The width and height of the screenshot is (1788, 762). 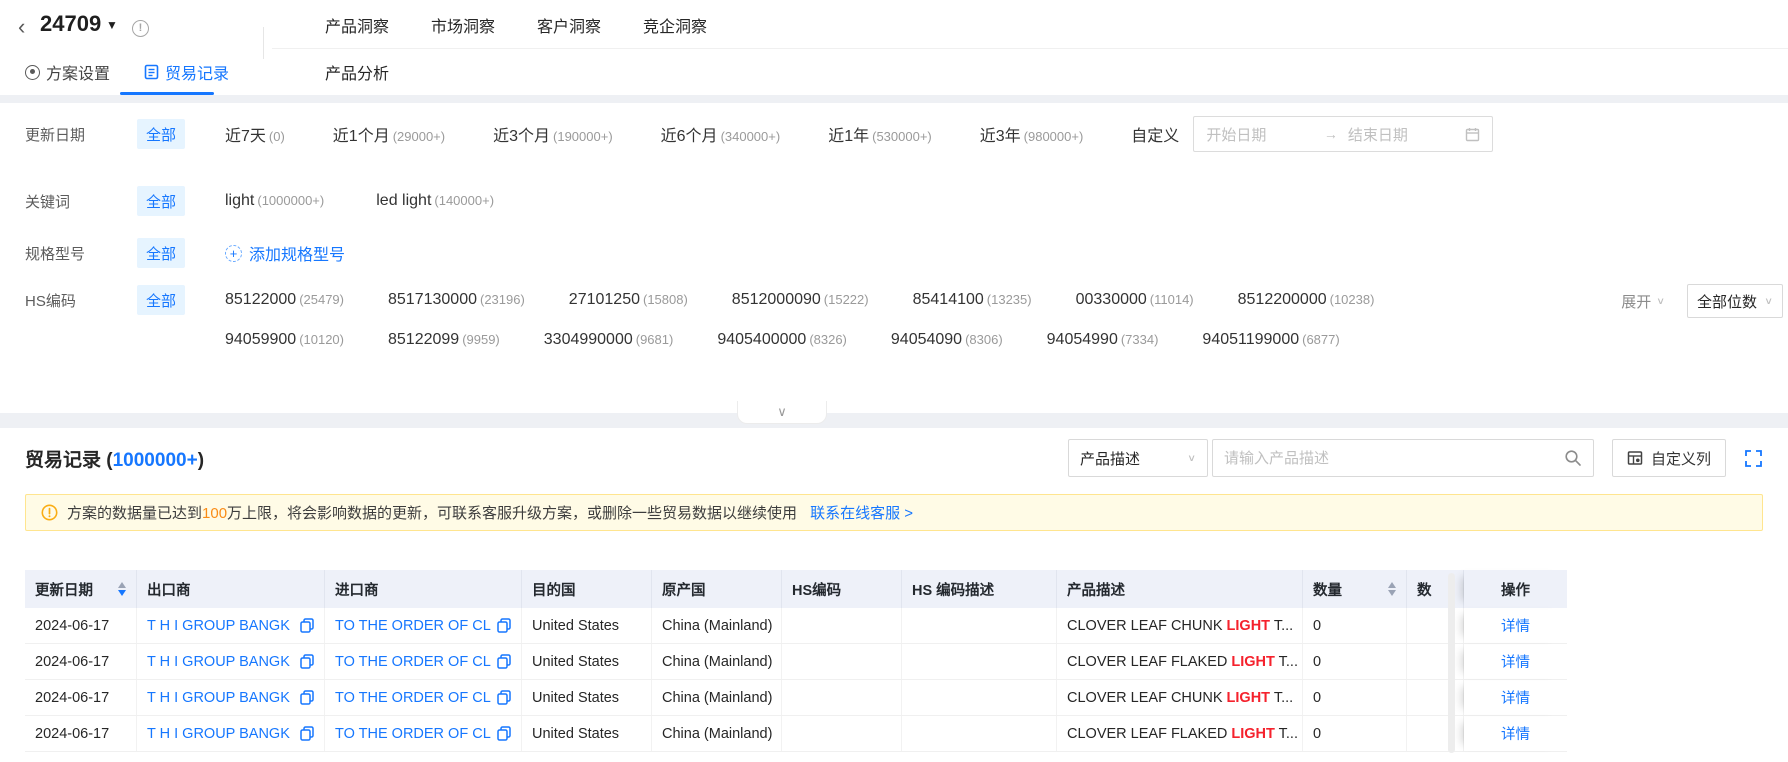 What do you see at coordinates (1393, 458) in the screenshot?
I see `search-input` at bounding box center [1393, 458].